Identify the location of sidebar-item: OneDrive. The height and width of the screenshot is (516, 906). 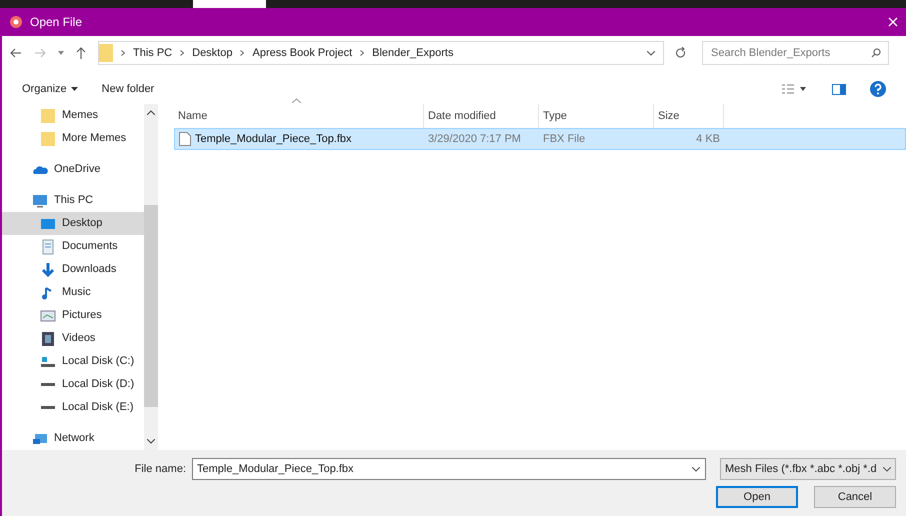
(73, 169).